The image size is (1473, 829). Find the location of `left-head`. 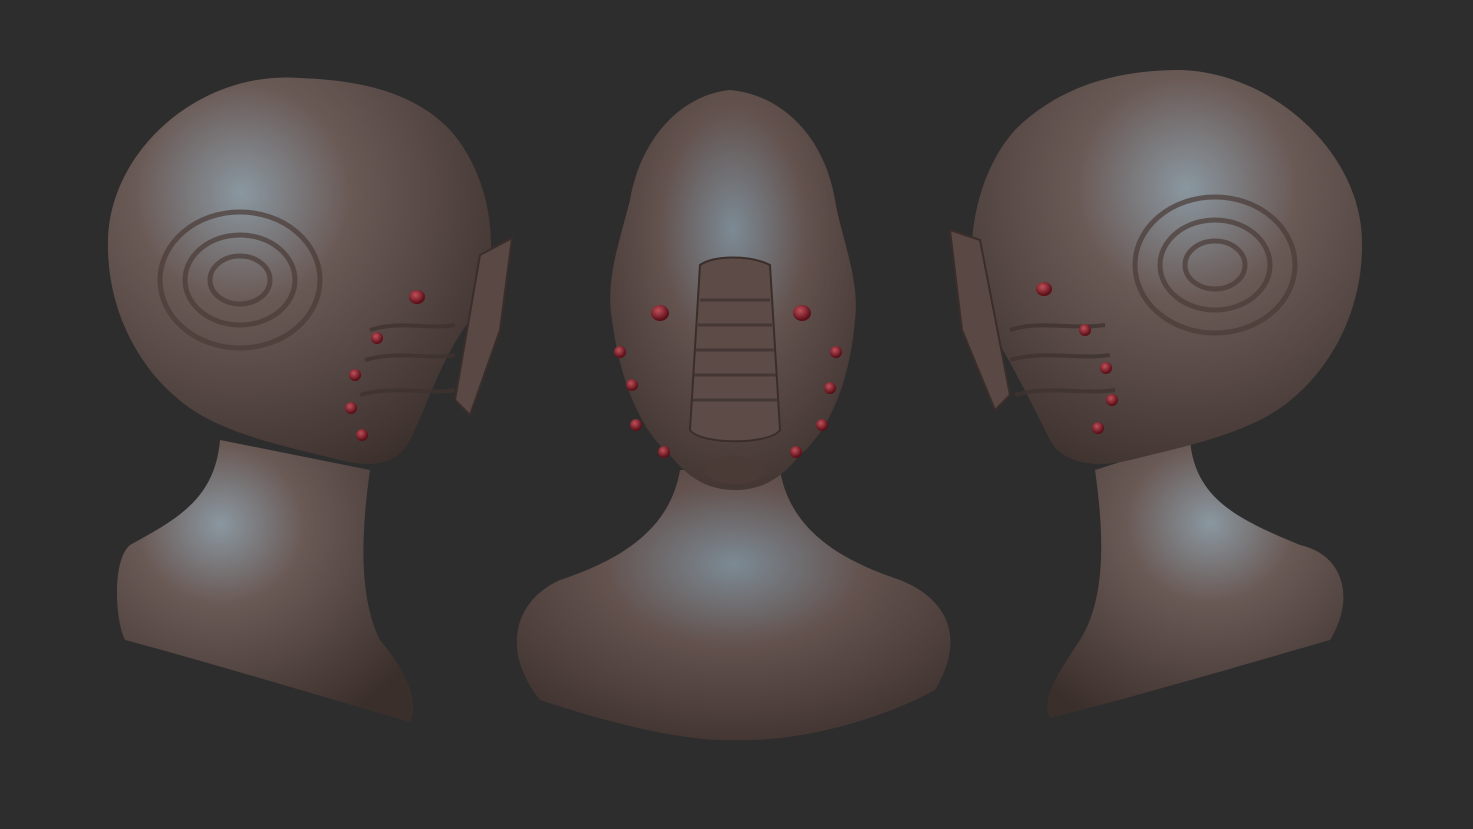

left-head is located at coordinates (299, 270).